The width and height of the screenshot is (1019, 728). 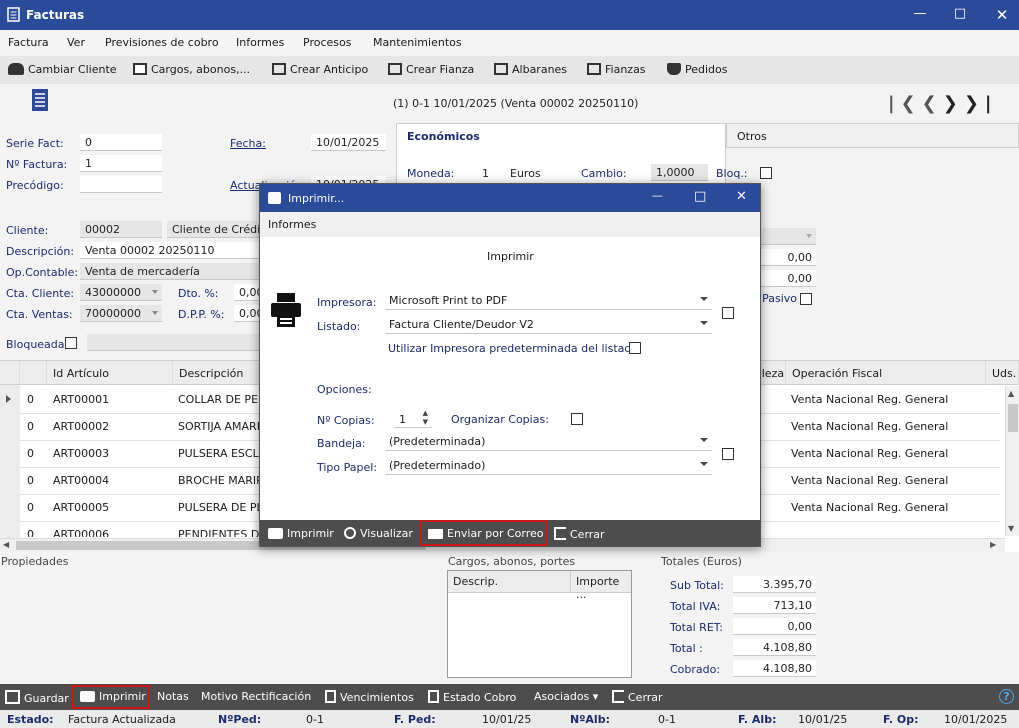 I want to click on scroll-up-icon: ▲, so click(x=1011, y=393).